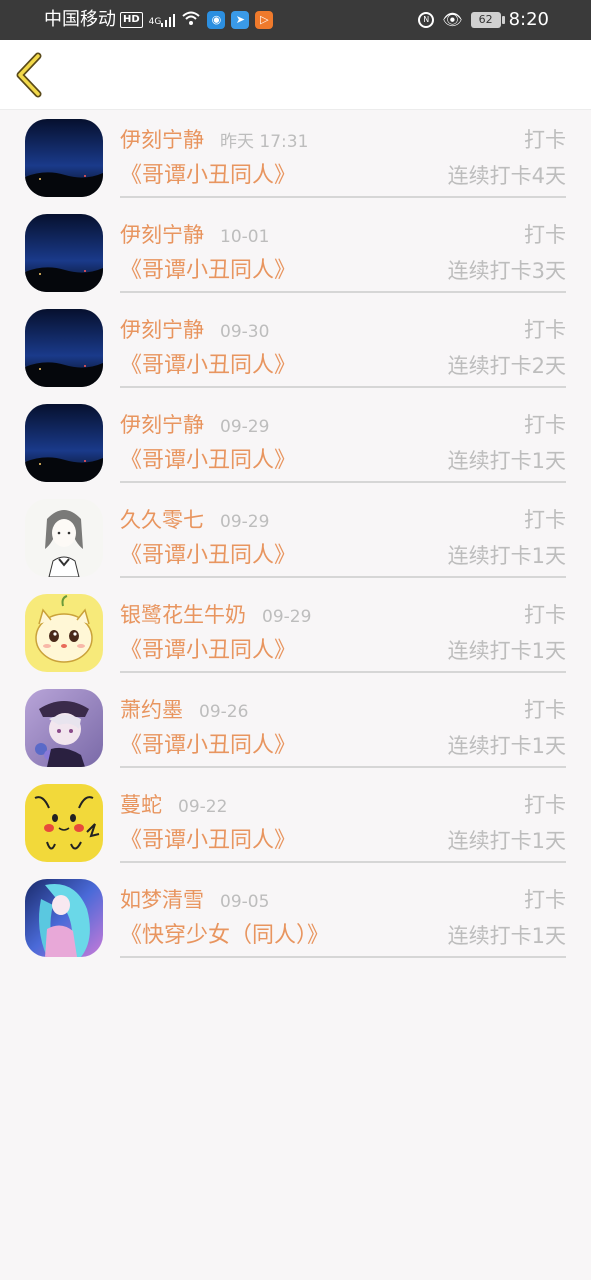 This screenshot has height=1280, width=591. What do you see at coordinates (183, 615) in the screenshot?
I see `user-name: 银鹭花生牛奶` at bounding box center [183, 615].